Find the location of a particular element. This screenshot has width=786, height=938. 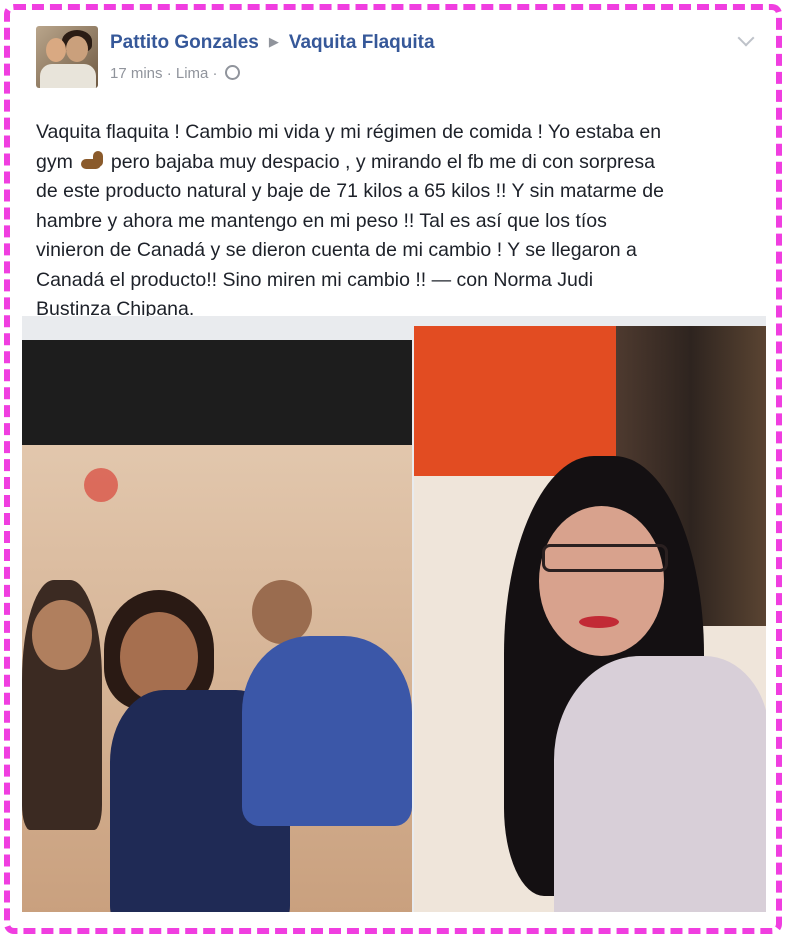

post-header: Pattito Gonzales ▶ Vaquita Flaquita is located at coordinates (272, 43).